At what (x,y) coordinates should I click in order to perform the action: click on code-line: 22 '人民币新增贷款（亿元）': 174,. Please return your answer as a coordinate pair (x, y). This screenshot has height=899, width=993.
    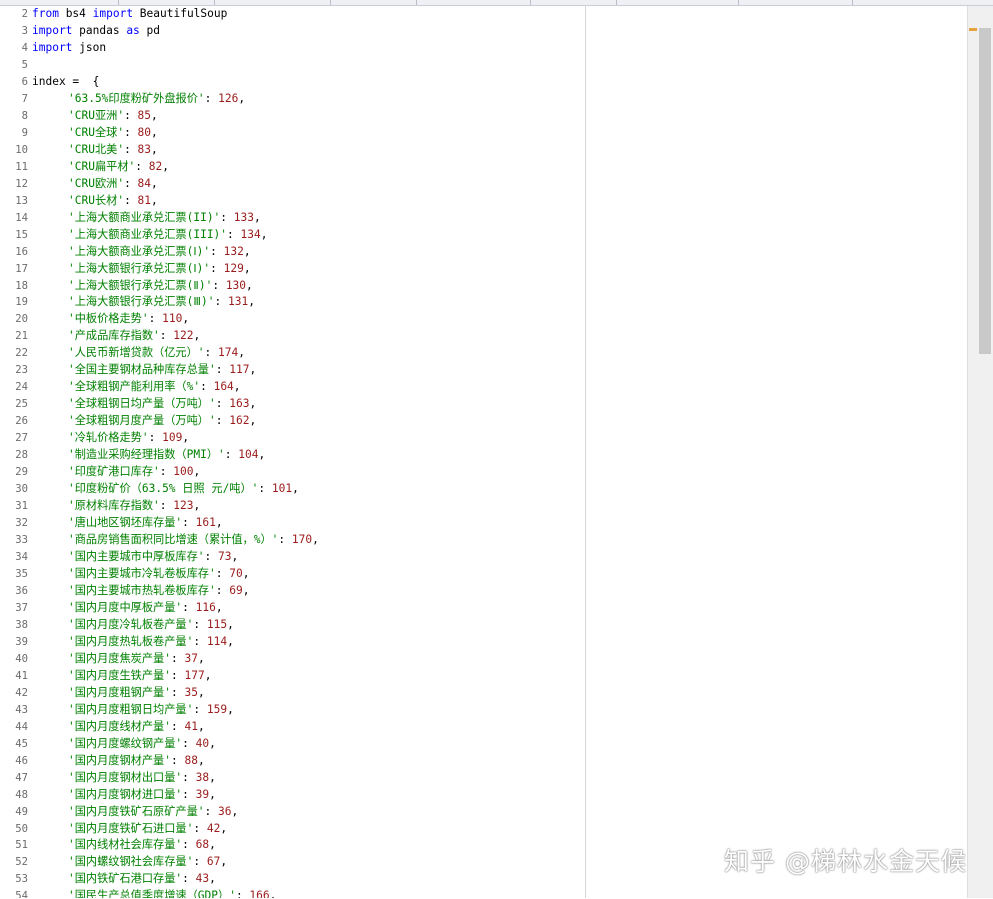
    Looking at the image, I should click on (292, 353).